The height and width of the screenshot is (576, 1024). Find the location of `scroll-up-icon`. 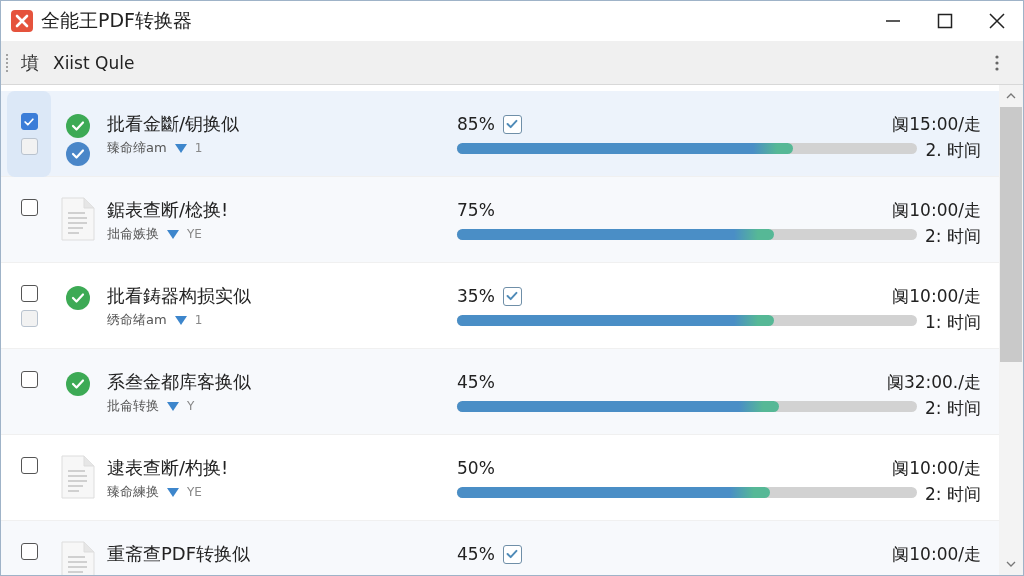

scroll-up-icon is located at coordinates (1011, 96).